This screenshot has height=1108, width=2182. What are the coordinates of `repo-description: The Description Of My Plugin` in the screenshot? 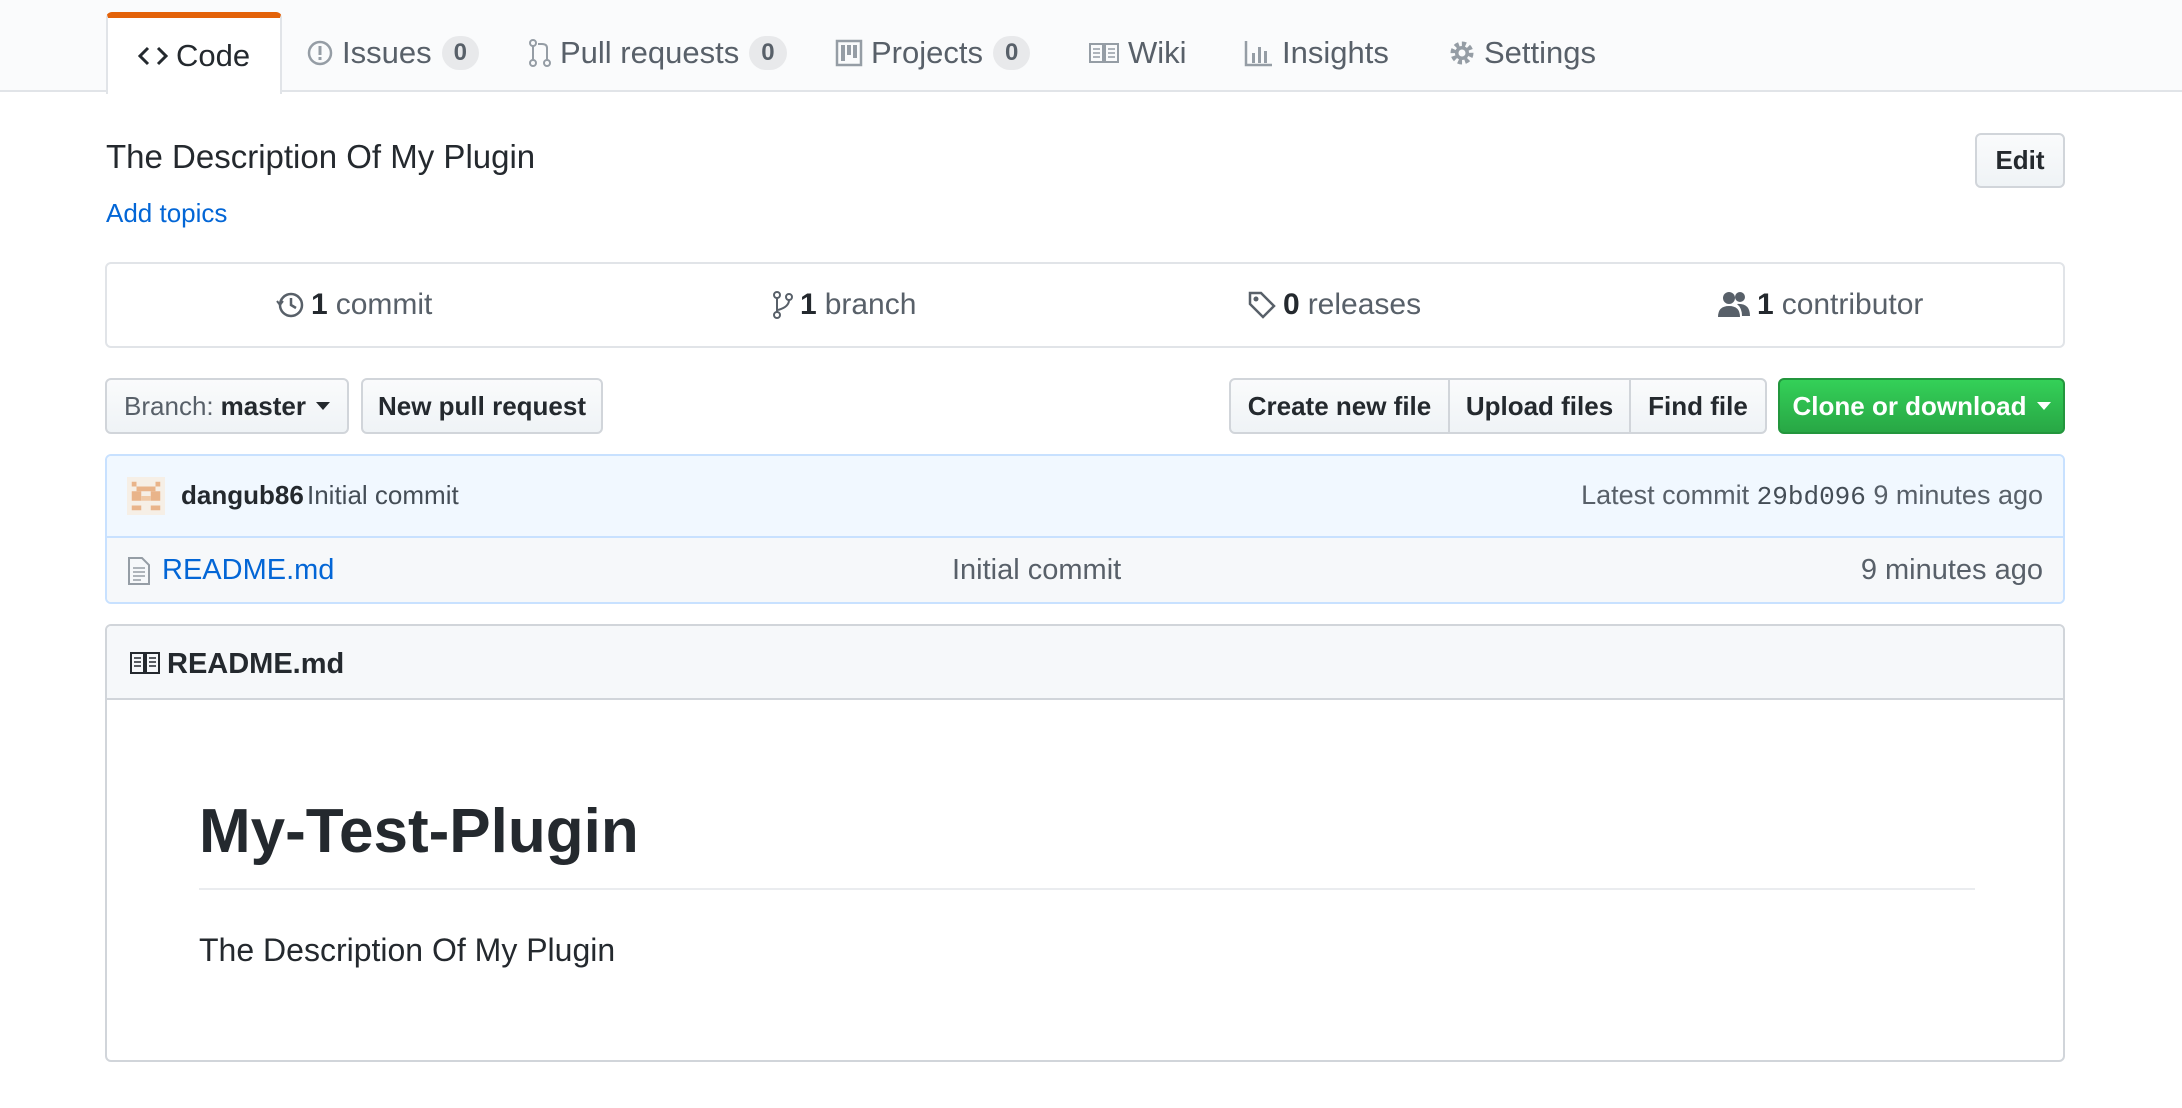 It's located at (321, 156).